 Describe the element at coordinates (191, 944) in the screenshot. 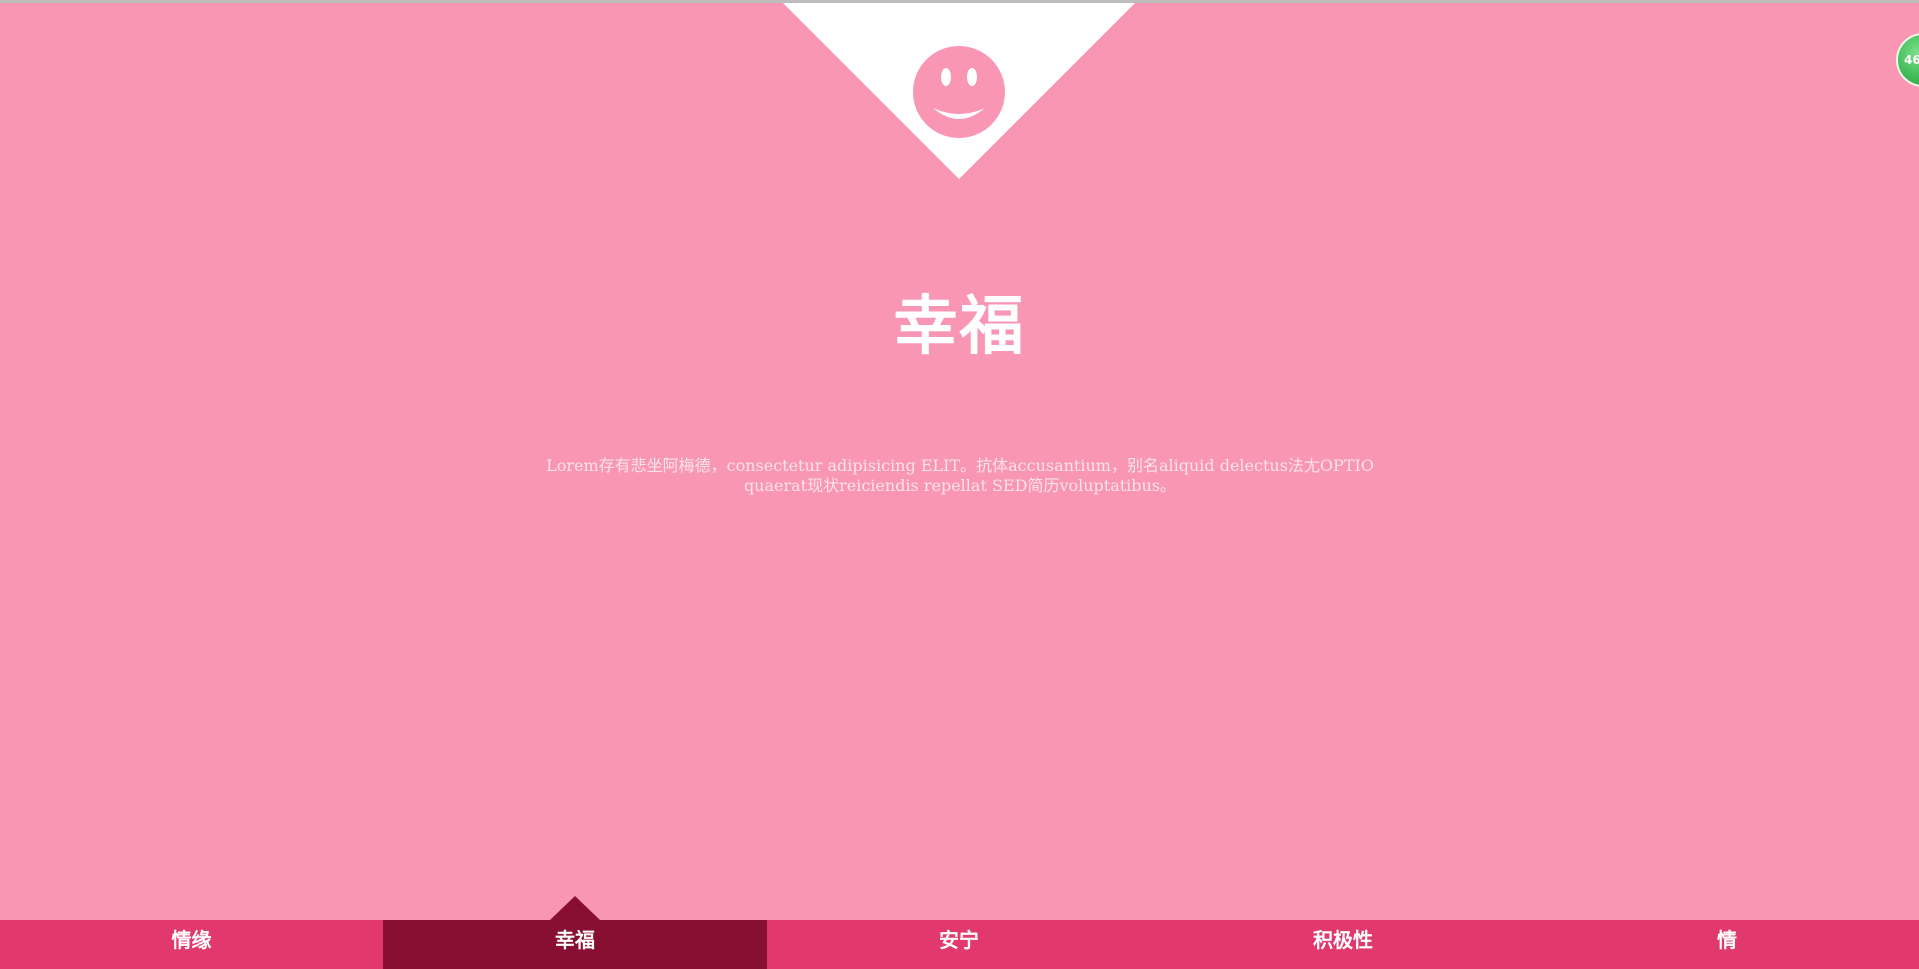

I see `nav-item-qingyuan: 情缘` at that location.